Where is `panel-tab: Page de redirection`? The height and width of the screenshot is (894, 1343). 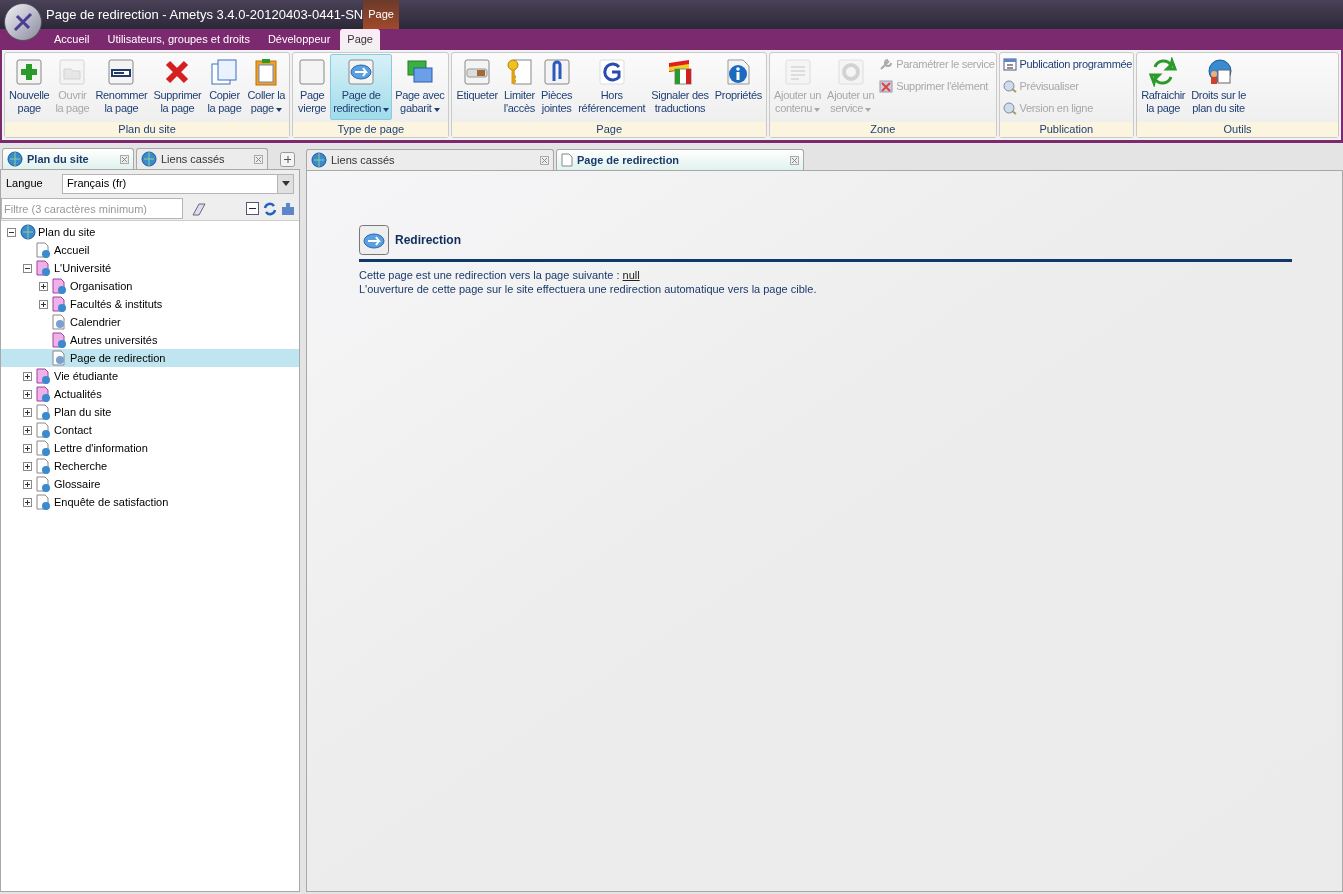 panel-tab: Page de redirection is located at coordinates (680, 159).